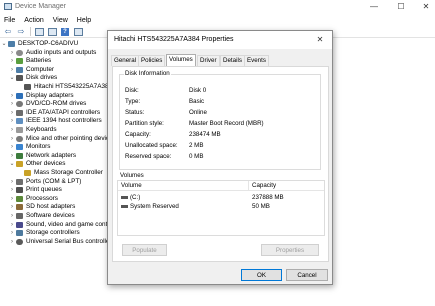  I want to click on tree-item-monitors: › Monitors, so click(29, 147).